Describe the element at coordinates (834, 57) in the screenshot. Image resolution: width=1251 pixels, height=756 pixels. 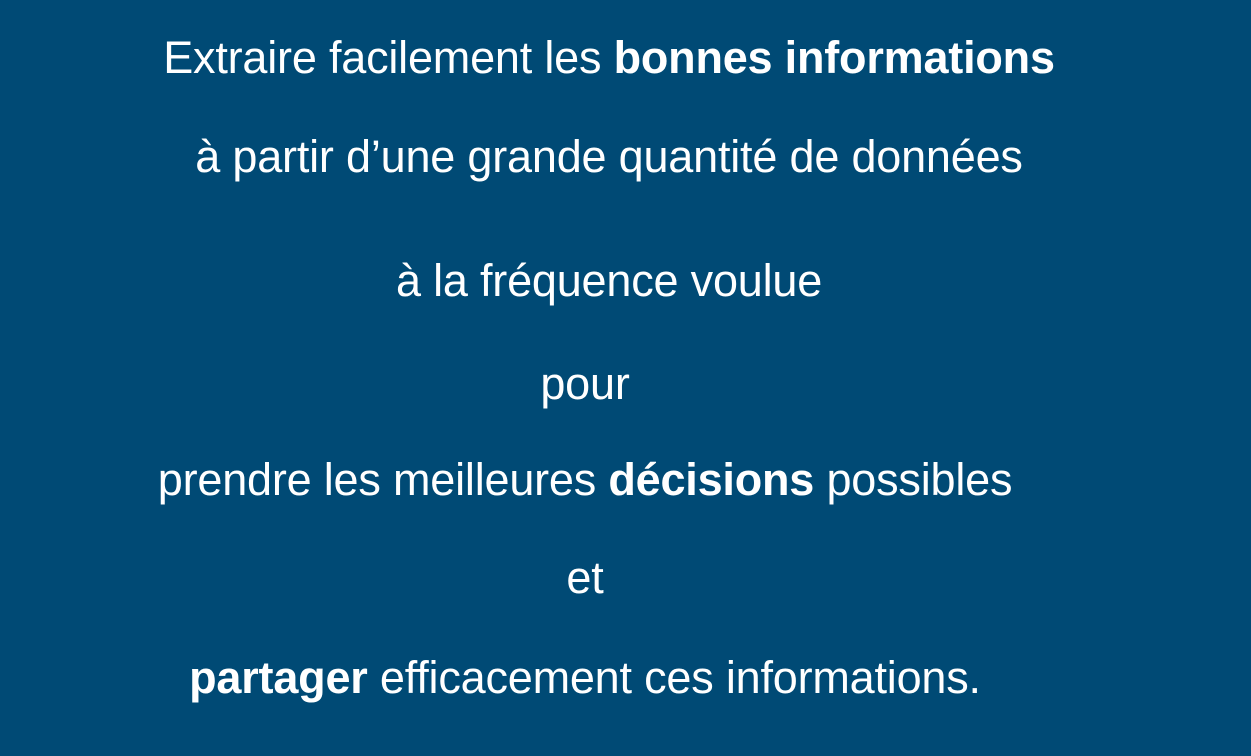
I see `line-1-bold: bonnes informations` at that location.